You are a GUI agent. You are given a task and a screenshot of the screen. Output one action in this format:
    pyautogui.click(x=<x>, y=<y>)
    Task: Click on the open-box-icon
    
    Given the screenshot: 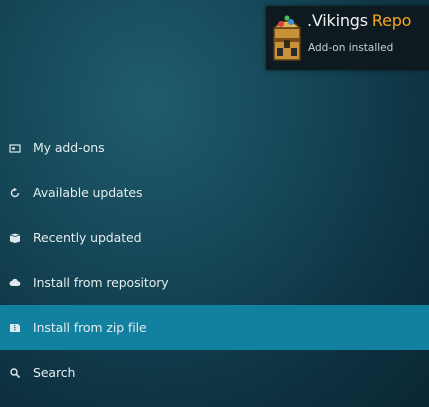 What is the action you would take?
    pyautogui.click(x=15, y=238)
    